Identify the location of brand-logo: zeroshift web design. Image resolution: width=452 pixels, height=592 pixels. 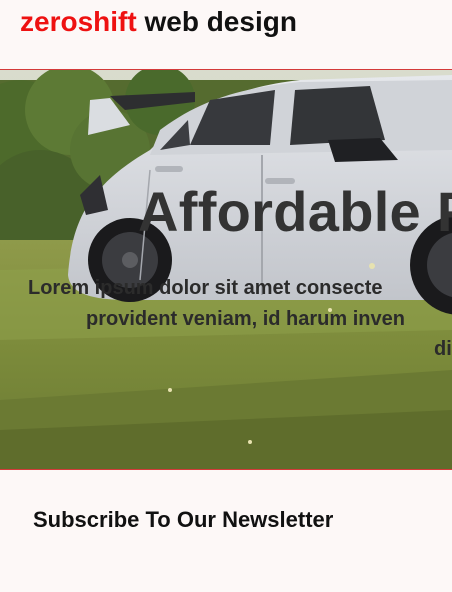
(158, 22).